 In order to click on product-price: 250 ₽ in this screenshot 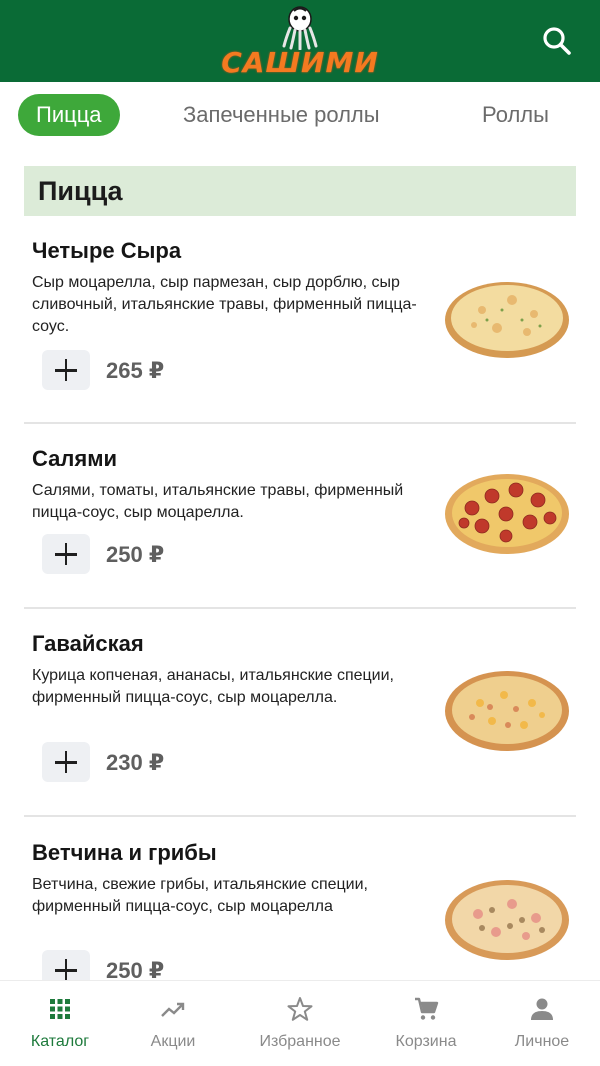, I will do `click(135, 554)`.